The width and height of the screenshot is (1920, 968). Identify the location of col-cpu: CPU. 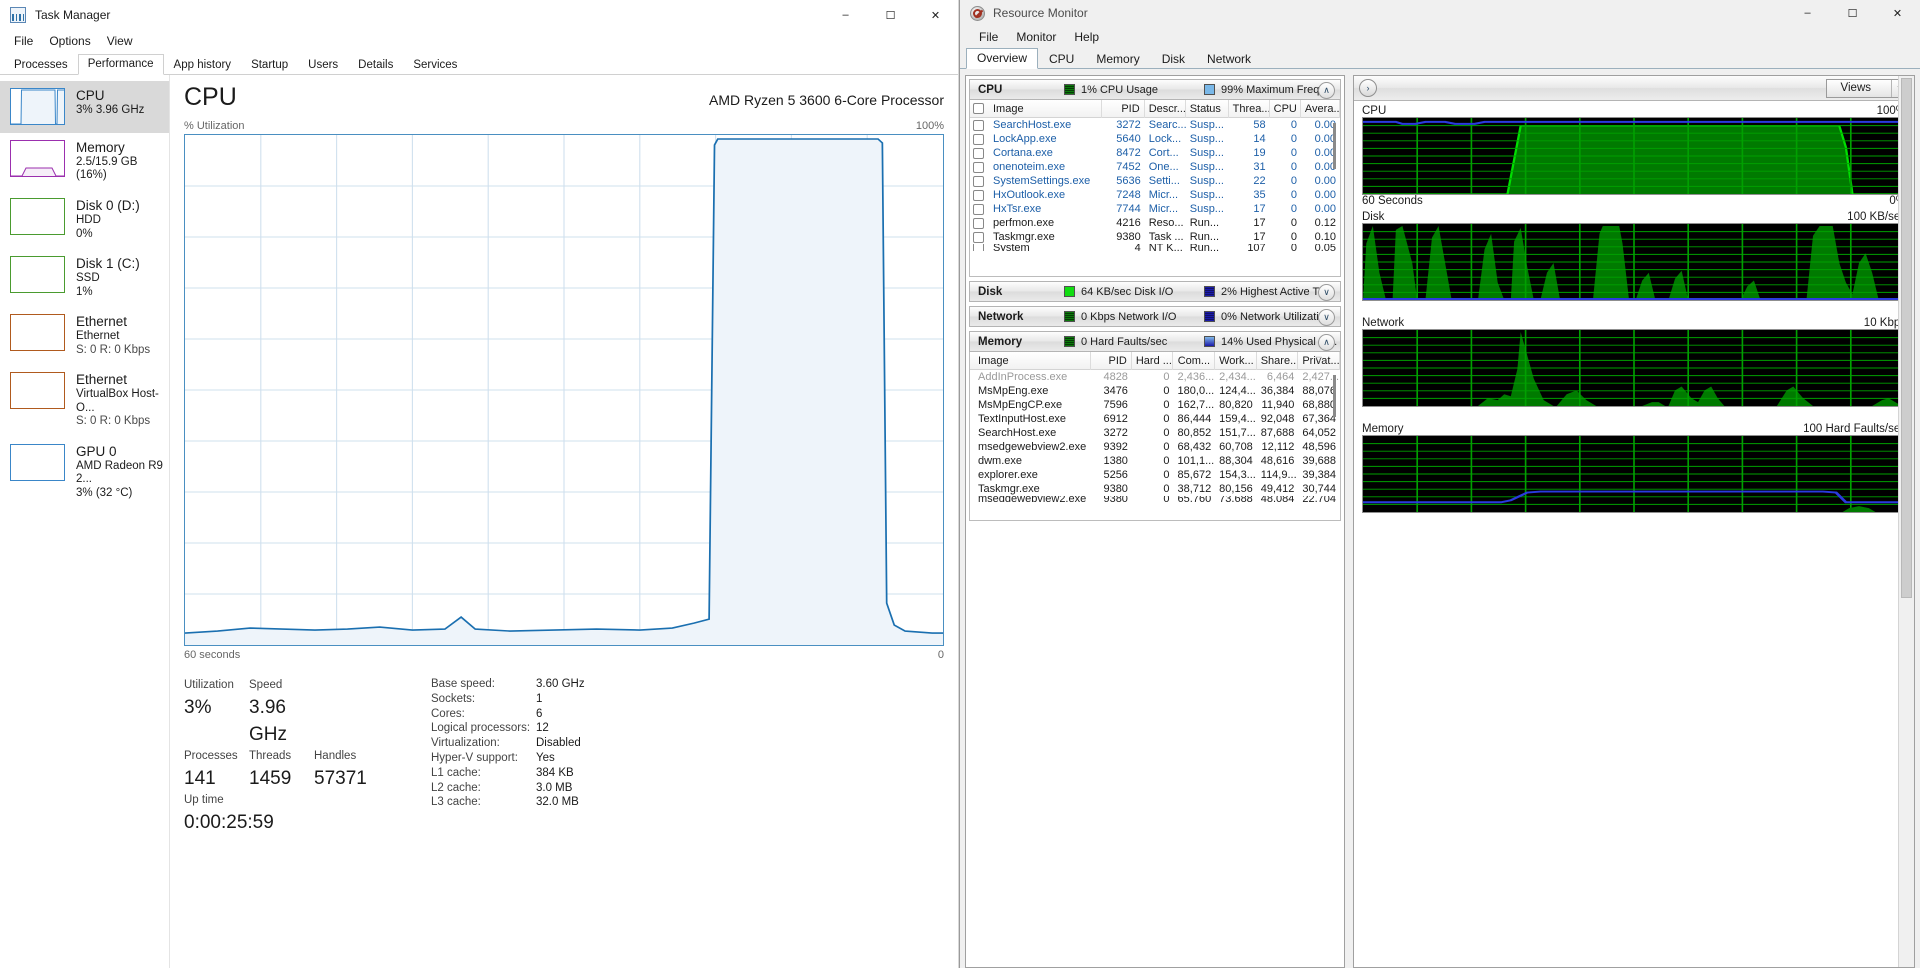
(1285, 108).